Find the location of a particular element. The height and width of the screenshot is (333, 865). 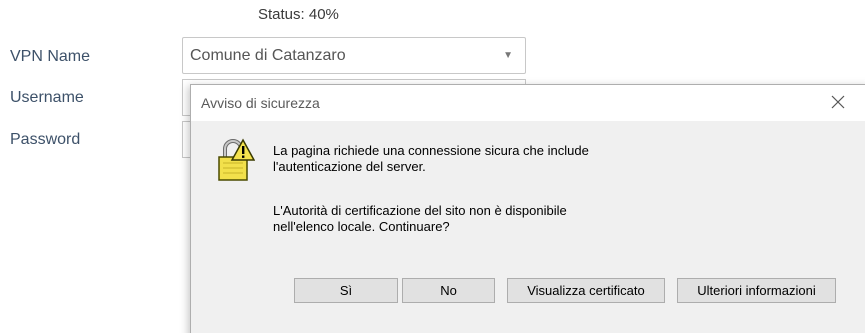

dialog-titlebar: Avviso di sicurezza is located at coordinates (528, 103).